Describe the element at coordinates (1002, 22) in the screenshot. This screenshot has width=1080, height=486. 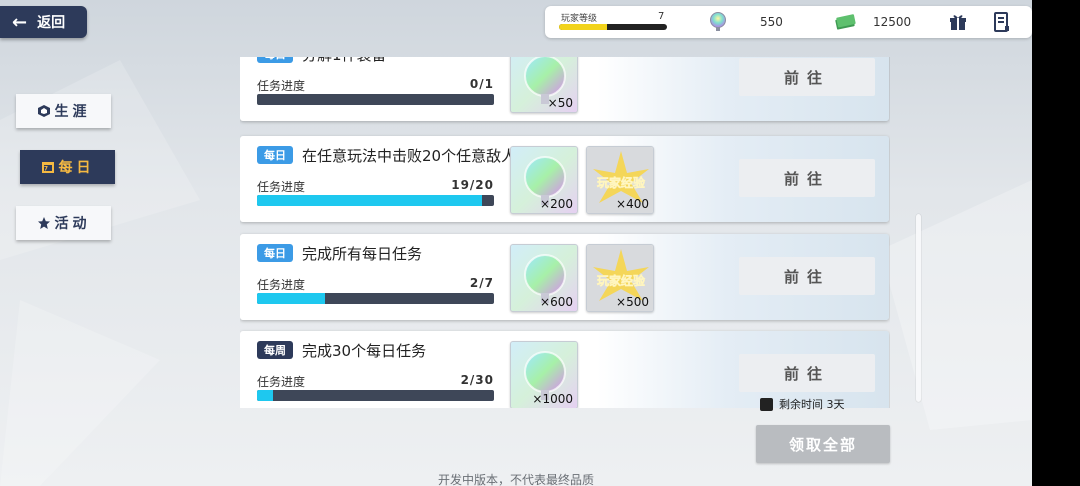
I see `handbook-icon` at that location.